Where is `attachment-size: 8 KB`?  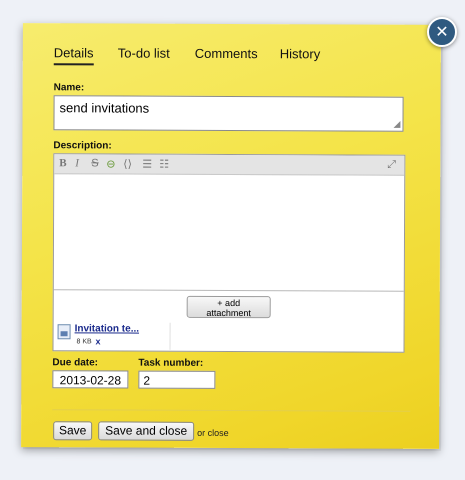 attachment-size: 8 KB is located at coordinates (84, 342).